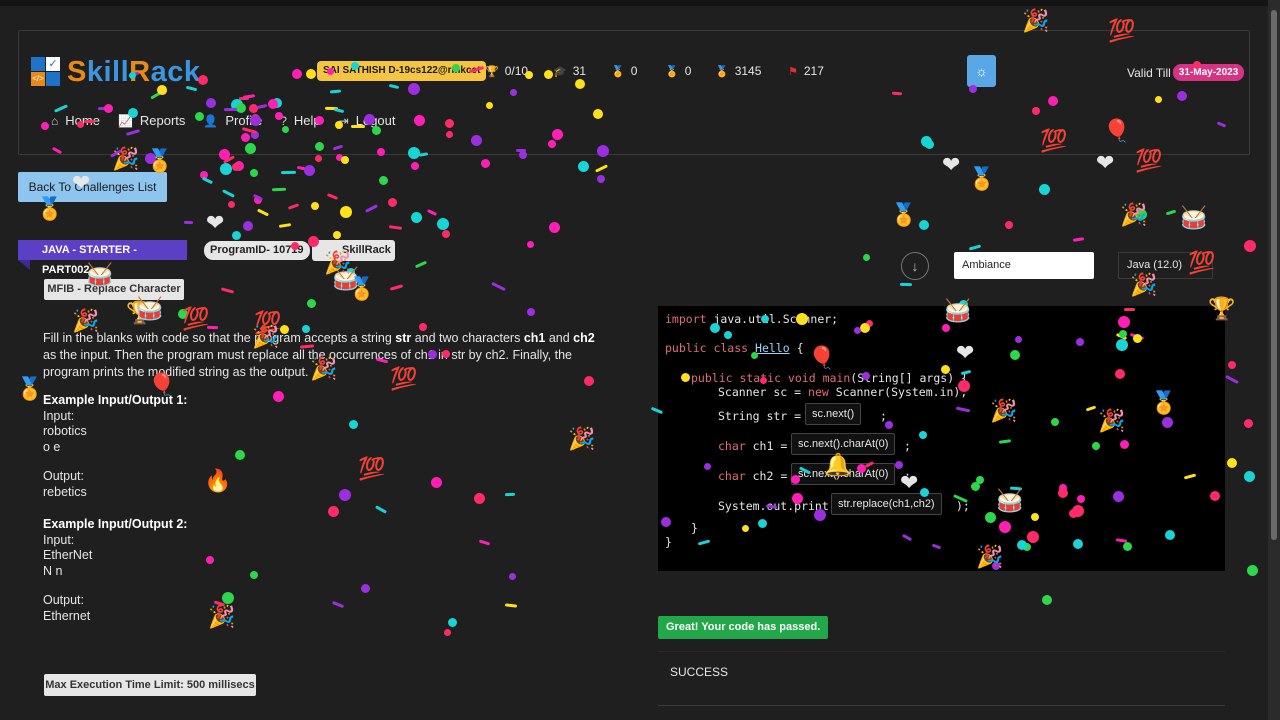 The image size is (1280, 720). Describe the element at coordinates (211, 120) in the screenshot. I see `user-icon: 👤` at that location.